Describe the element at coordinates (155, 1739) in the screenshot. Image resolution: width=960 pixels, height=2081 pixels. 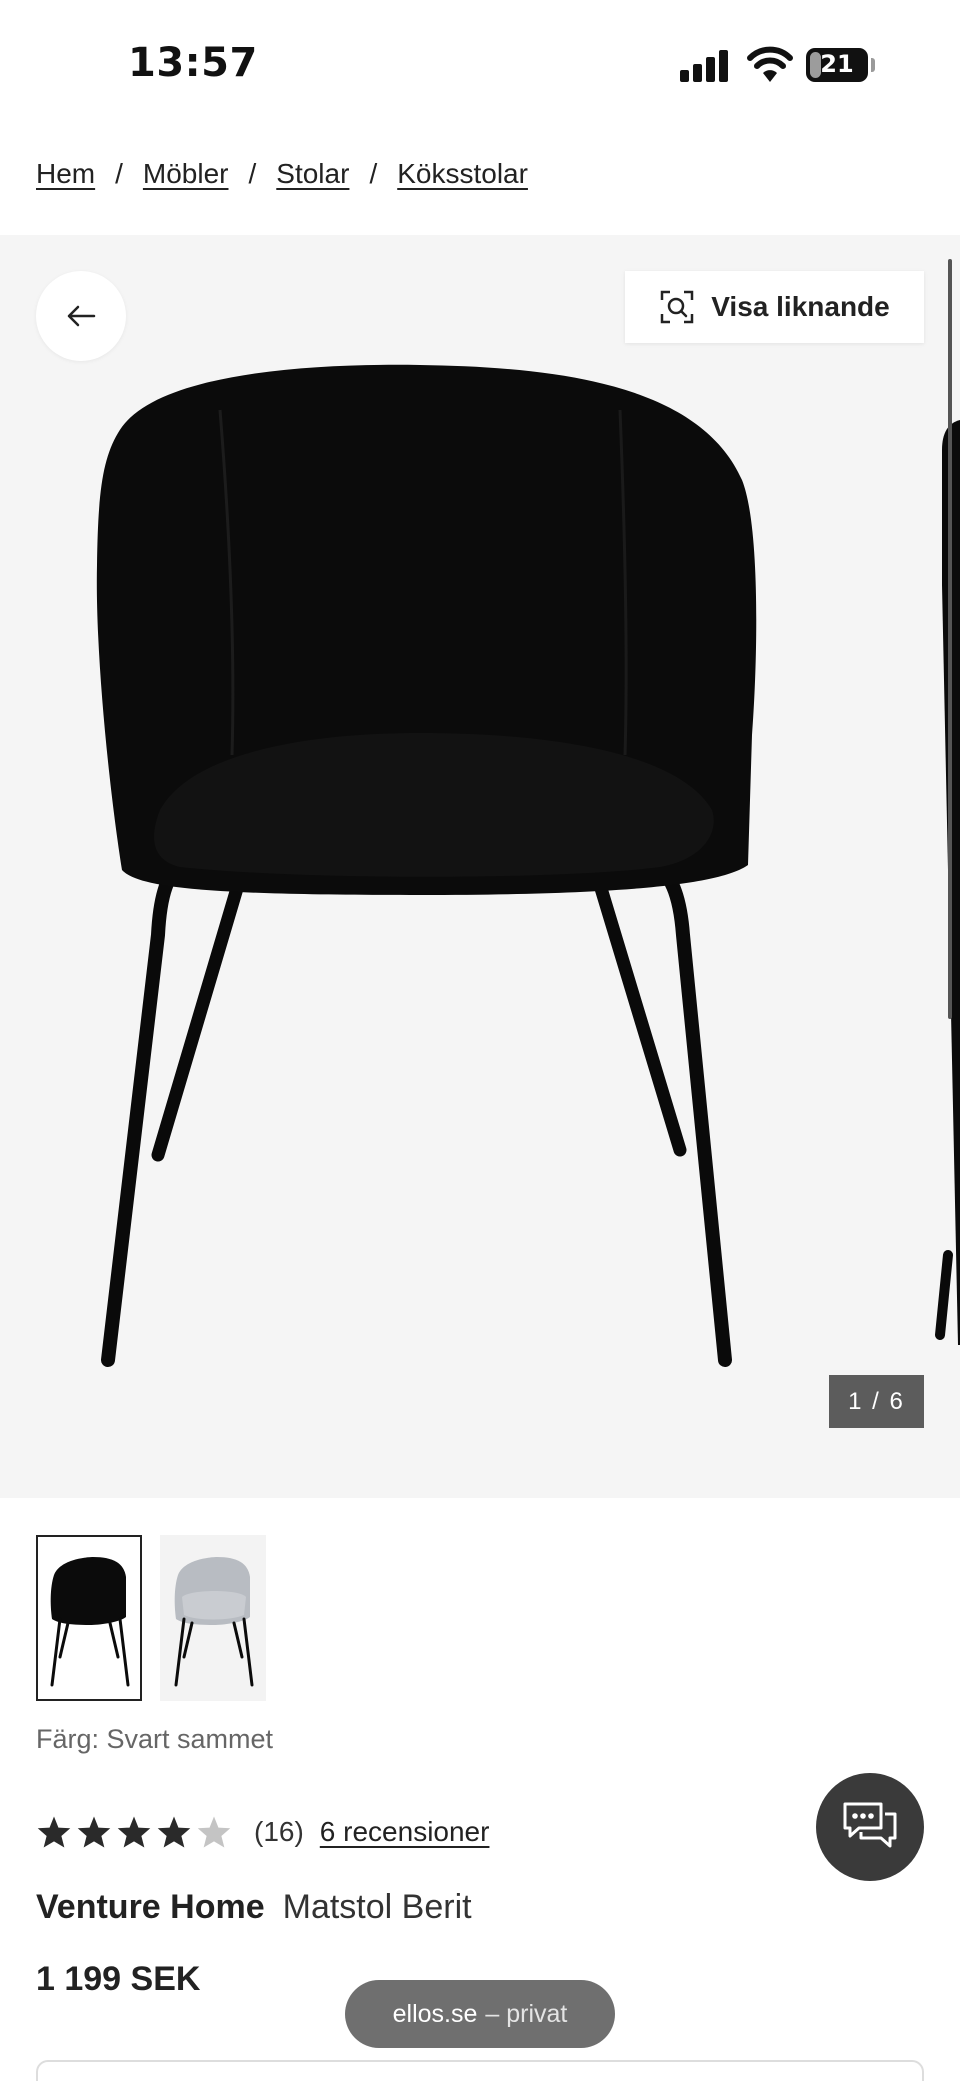
I see `selected-color: Färg: Svart sammet` at that location.